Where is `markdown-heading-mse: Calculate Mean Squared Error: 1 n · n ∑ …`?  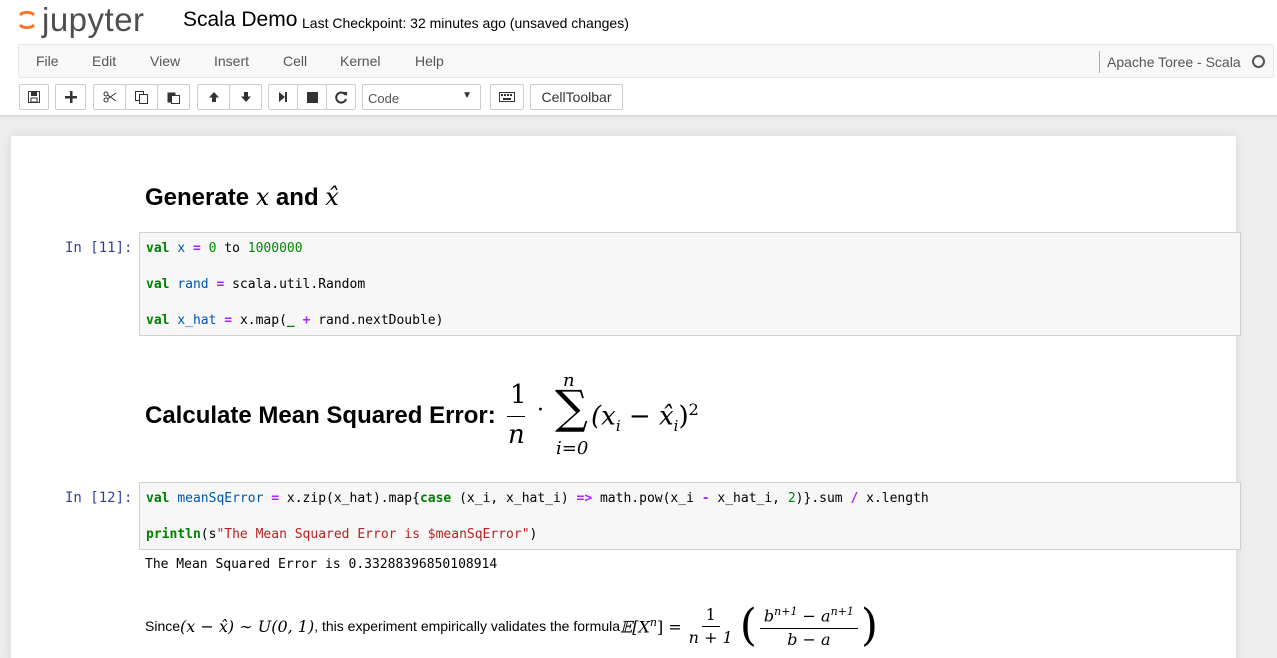
markdown-heading-mse: Calculate Mean Squared Error: 1 n · n ∑ … is located at coordinates (445, 417).